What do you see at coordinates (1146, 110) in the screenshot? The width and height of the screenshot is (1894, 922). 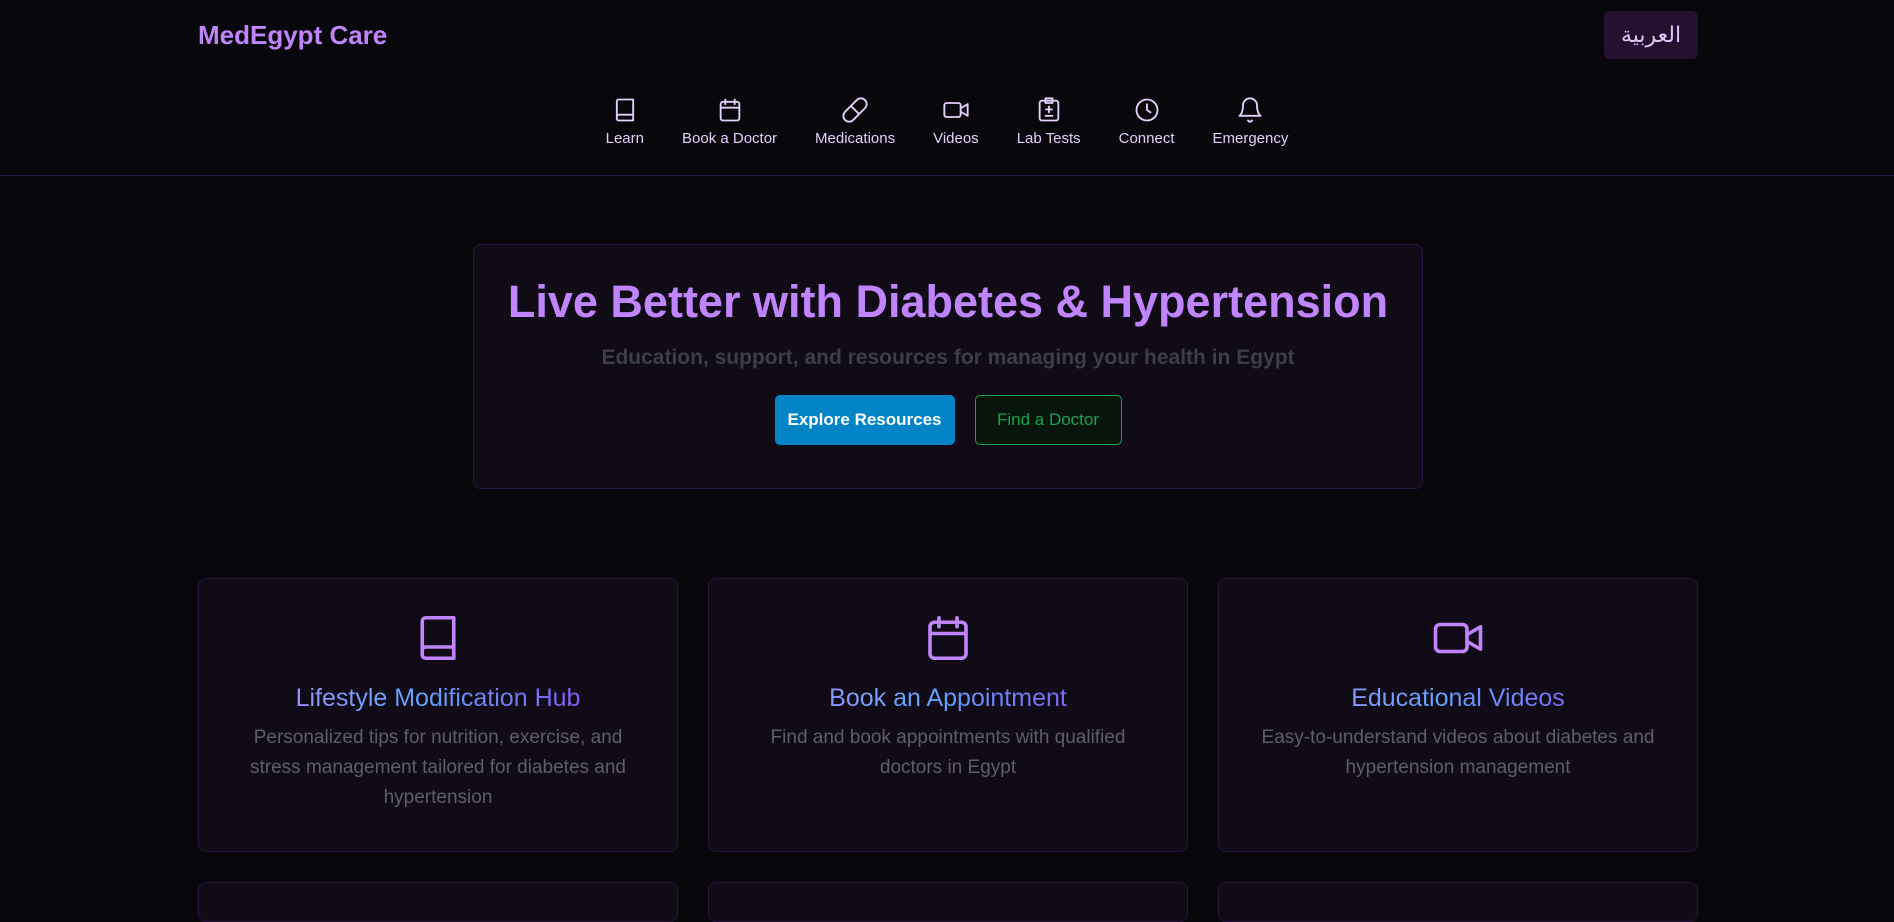 I see `clock-icon` at bounding box center [1146, 110].